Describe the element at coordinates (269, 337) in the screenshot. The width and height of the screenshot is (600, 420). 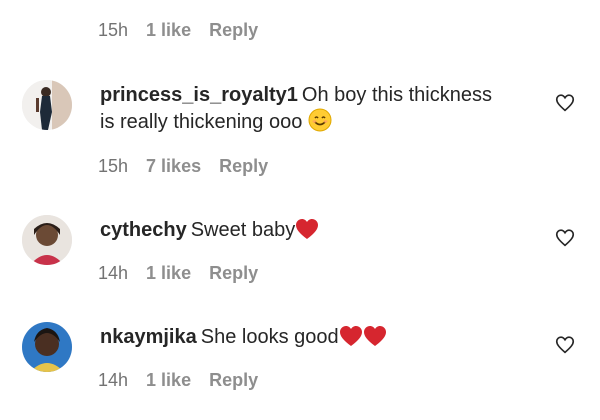
I see `comment-body: She looks good` at that location.